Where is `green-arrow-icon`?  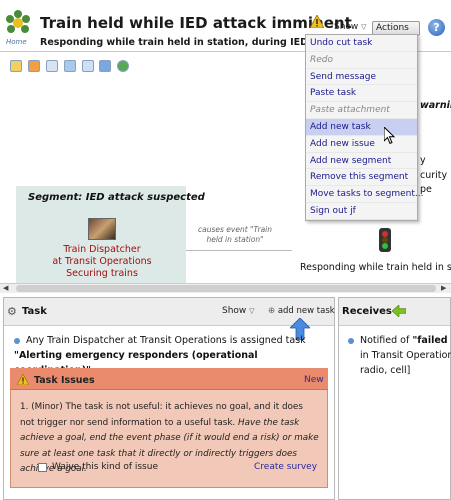
green-arrow-icon is located at coordinates (399, 311).